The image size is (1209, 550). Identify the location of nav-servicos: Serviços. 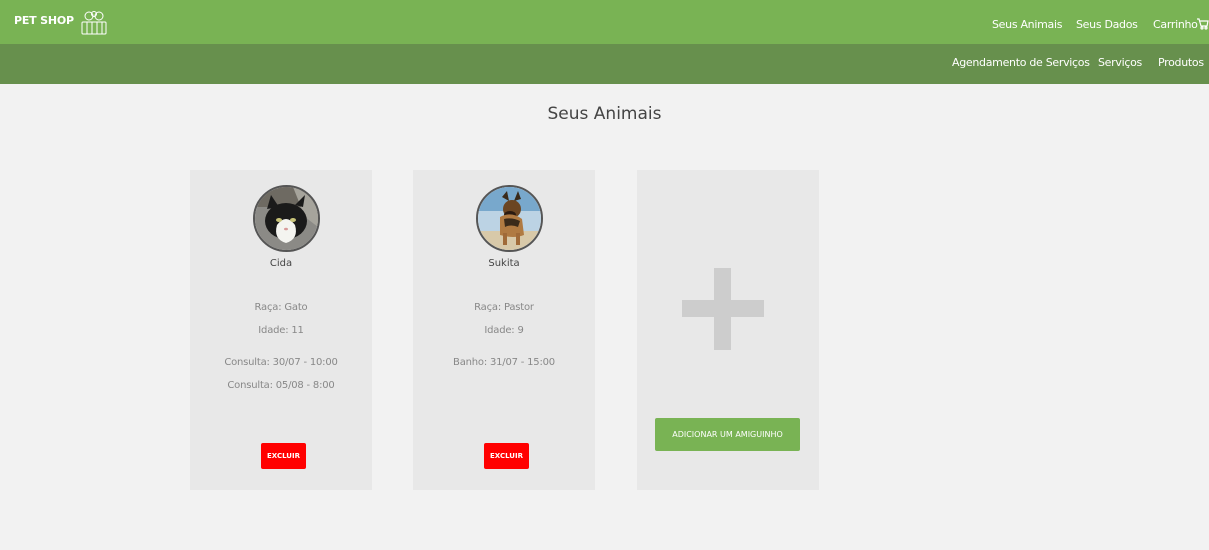
(1120, 62).